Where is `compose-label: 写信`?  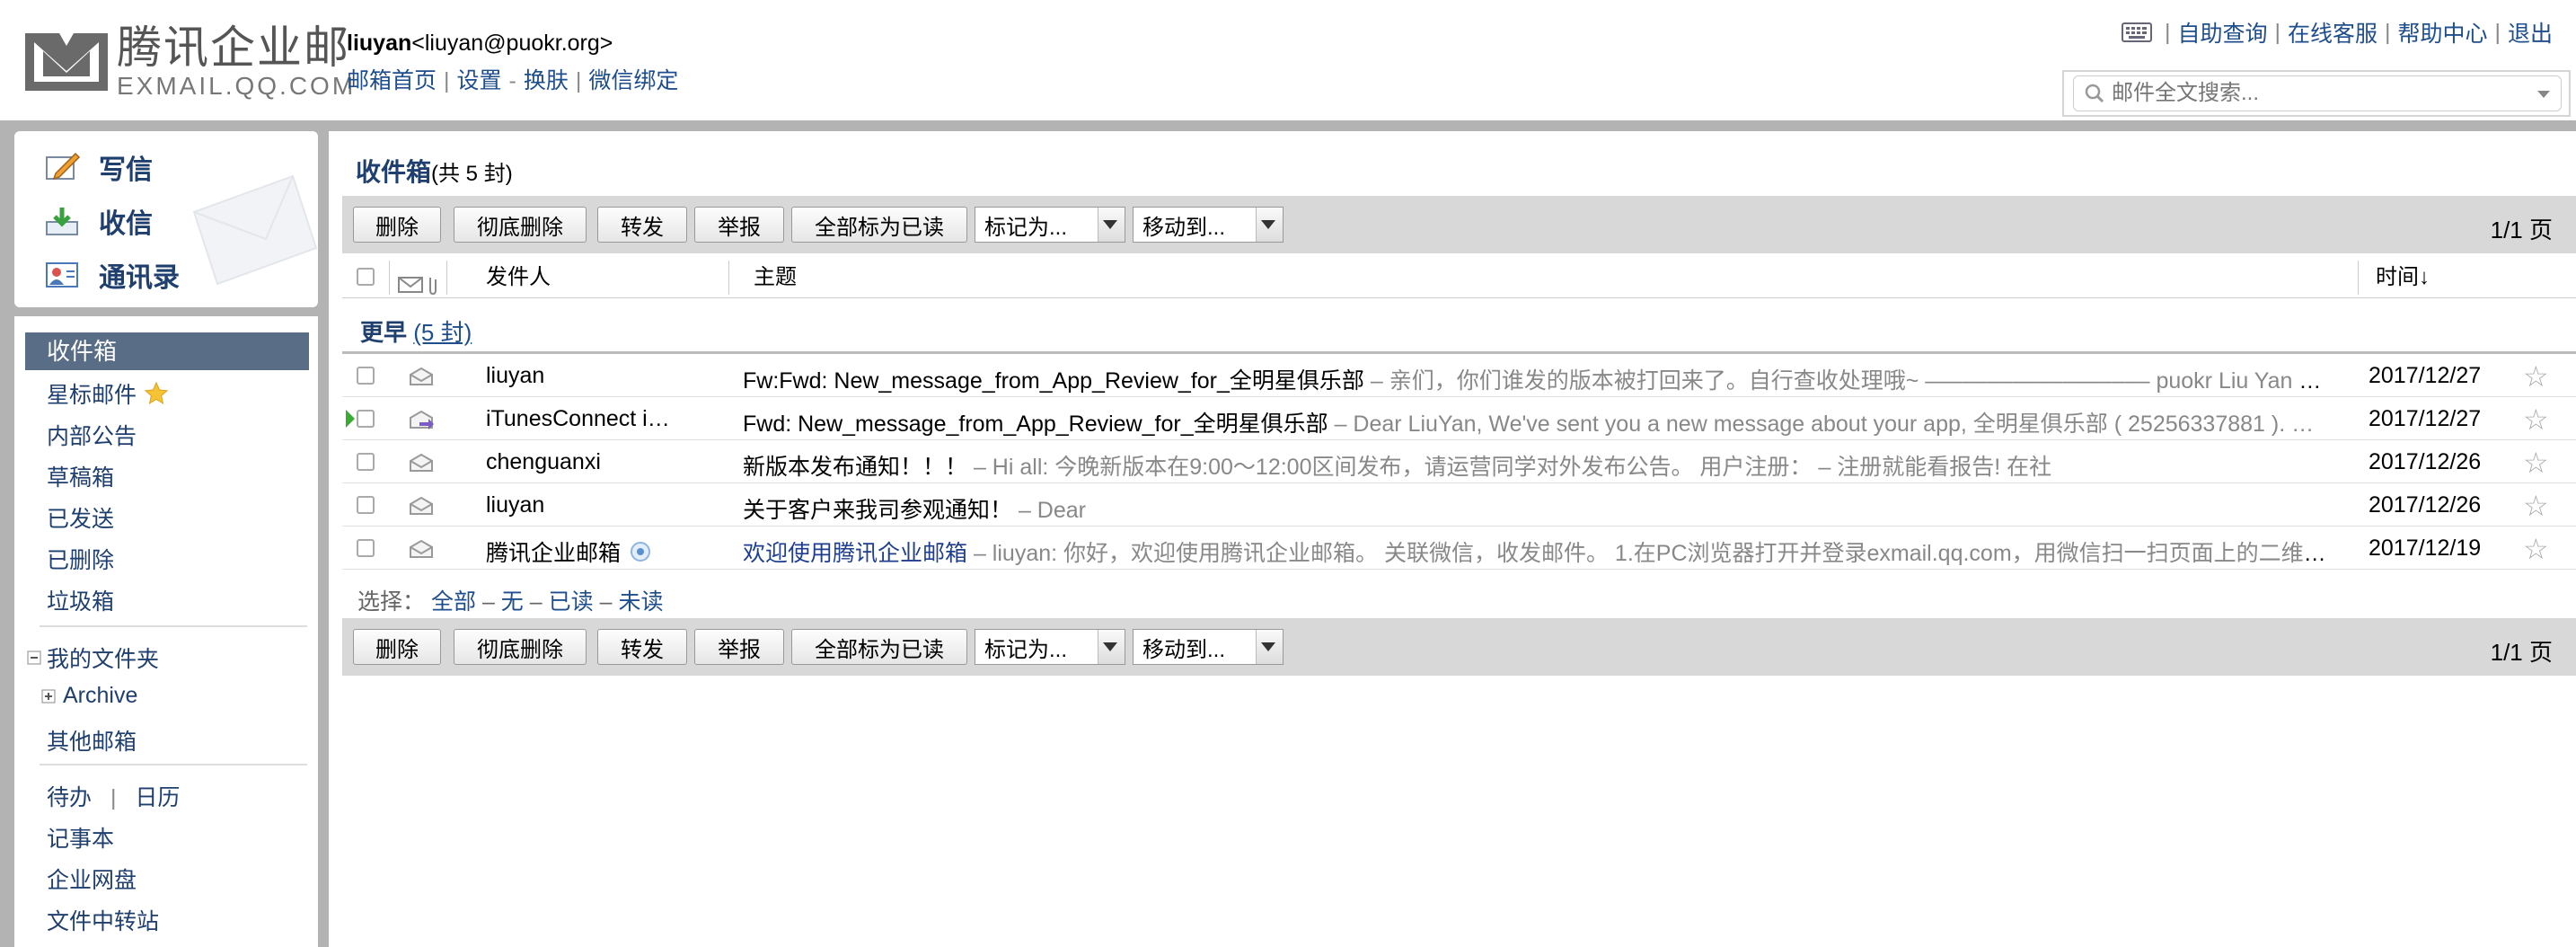
compose-label: 写信 is located at coordinates (126, 170).